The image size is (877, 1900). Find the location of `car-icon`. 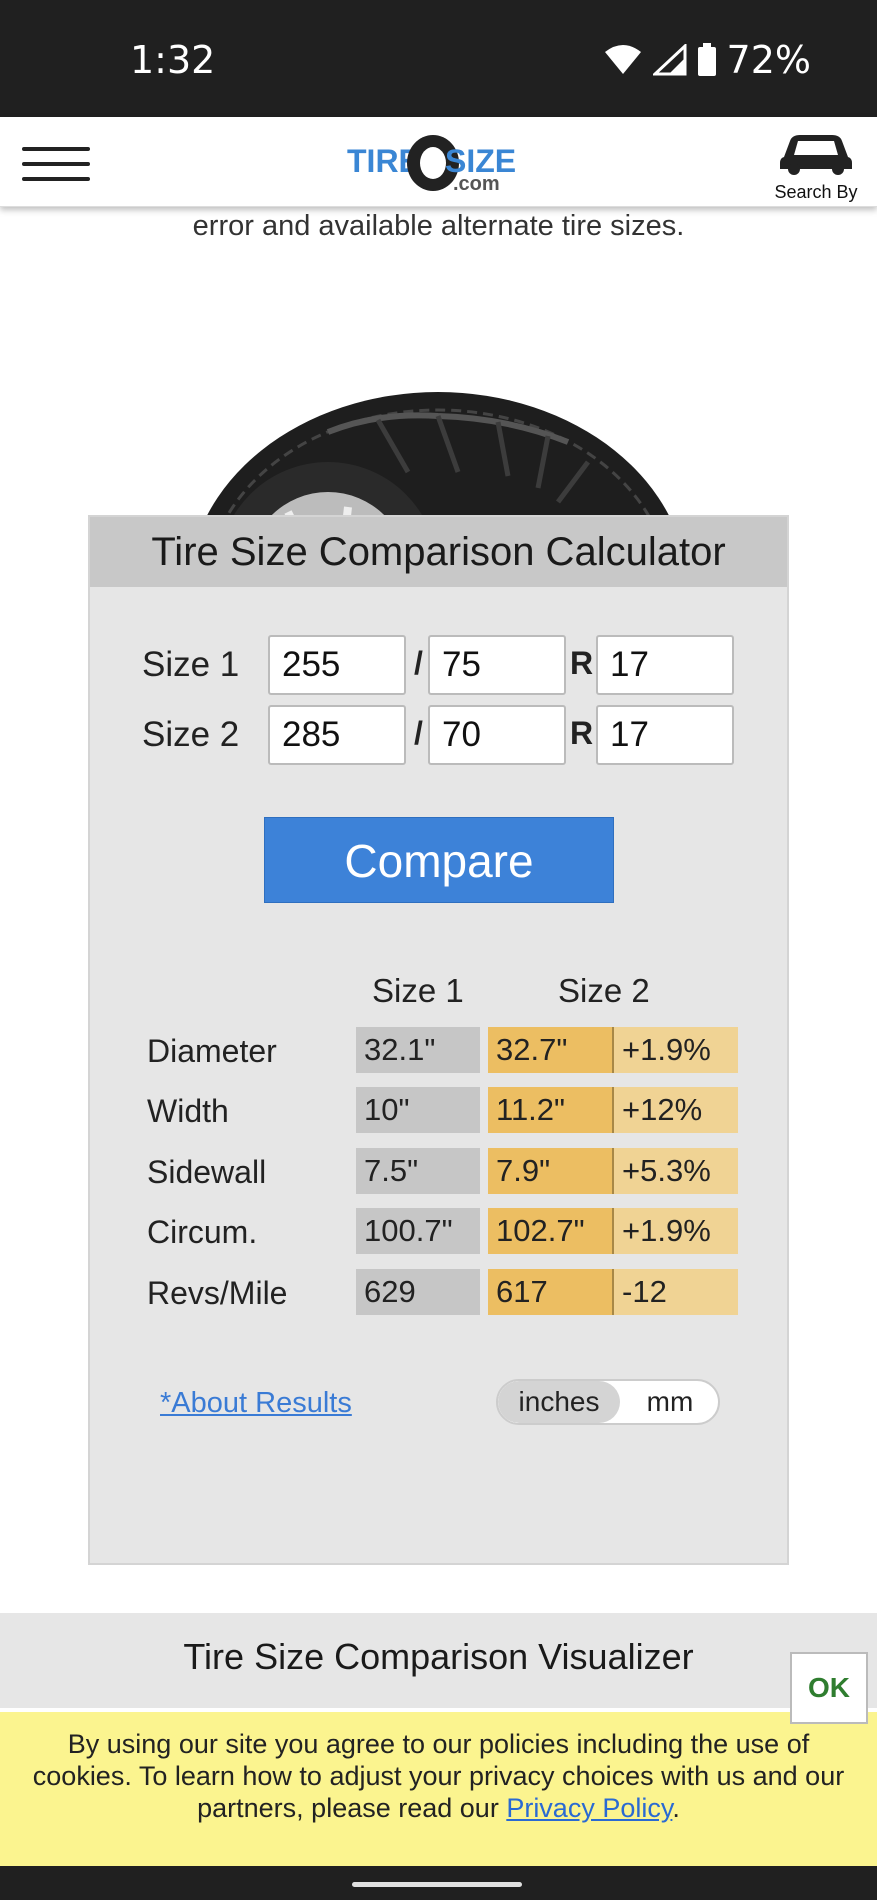

car-icon is located at coordinates (816, 155).